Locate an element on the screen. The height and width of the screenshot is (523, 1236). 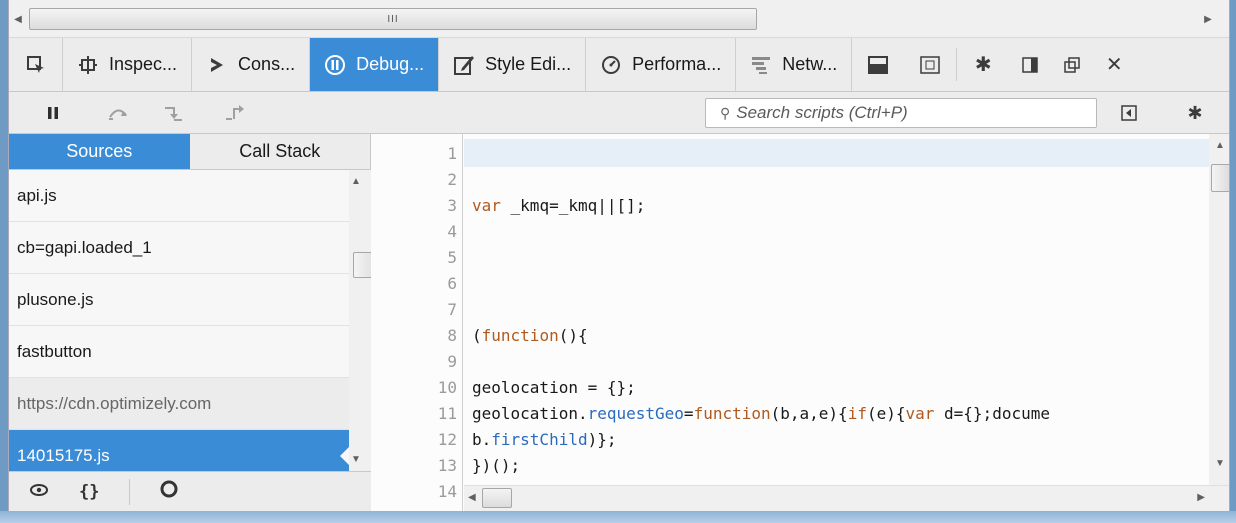
code-line: (function(){ is located at coordinates (530, 335).